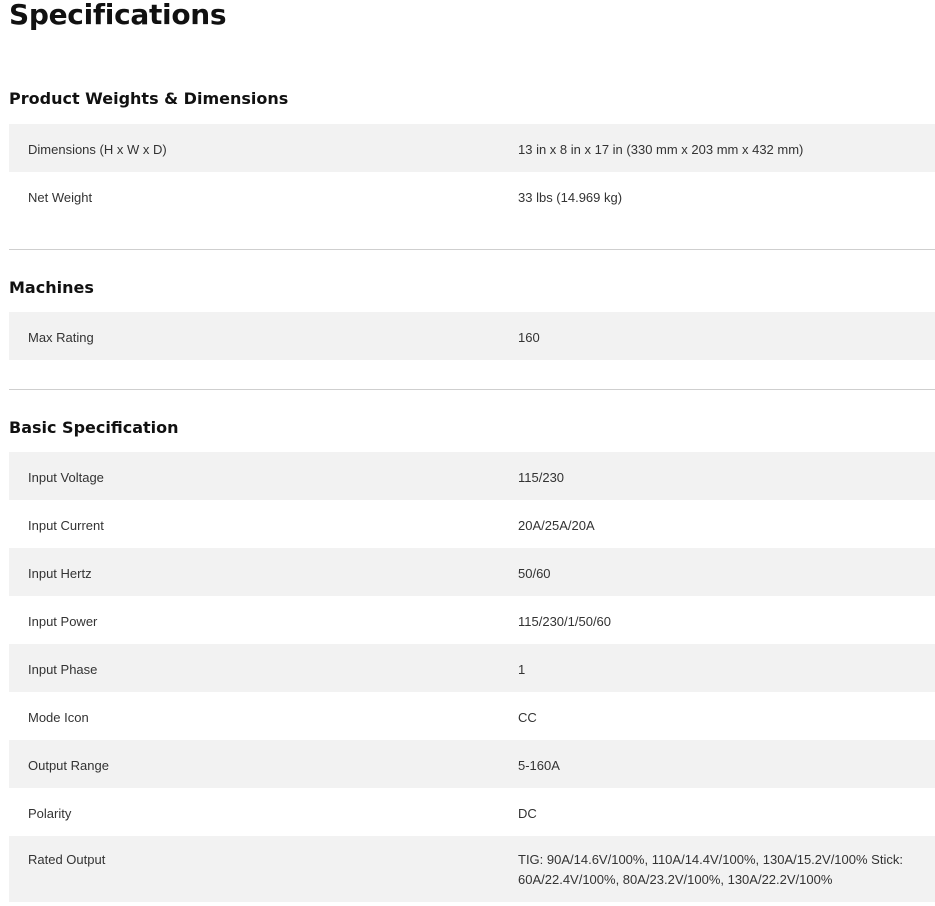  What do you see at coordinates (63, 621) in the screenshot?
I see `spec-label: Input Power` at bounding box center [63, 621].